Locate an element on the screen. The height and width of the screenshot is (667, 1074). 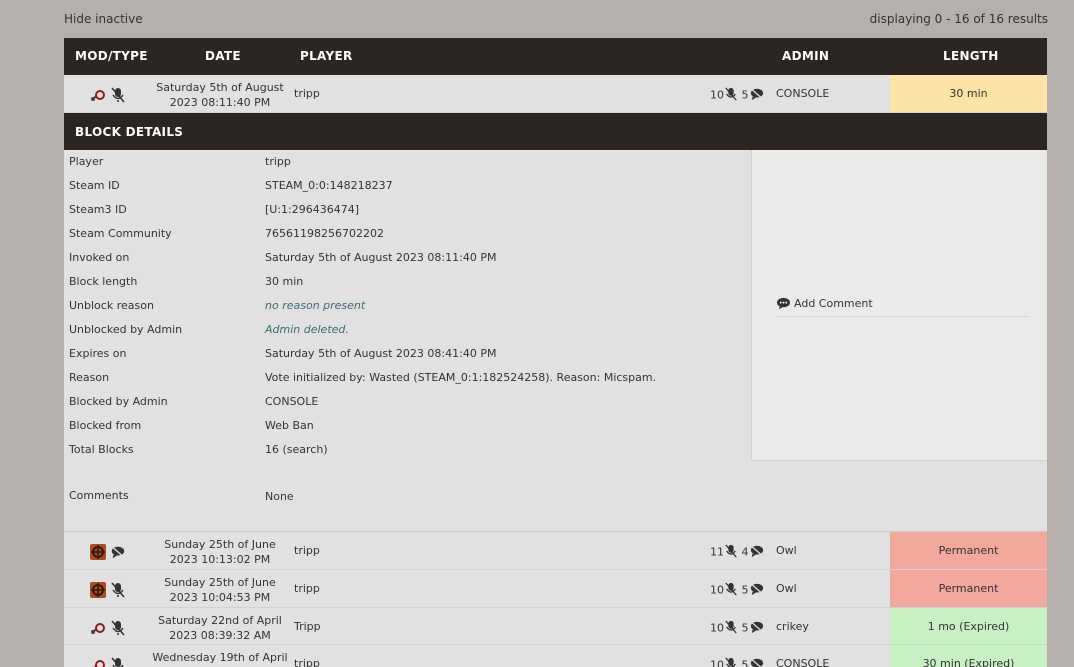
row-date: Wednesday 19th of April is located at coordinates (220, 657).